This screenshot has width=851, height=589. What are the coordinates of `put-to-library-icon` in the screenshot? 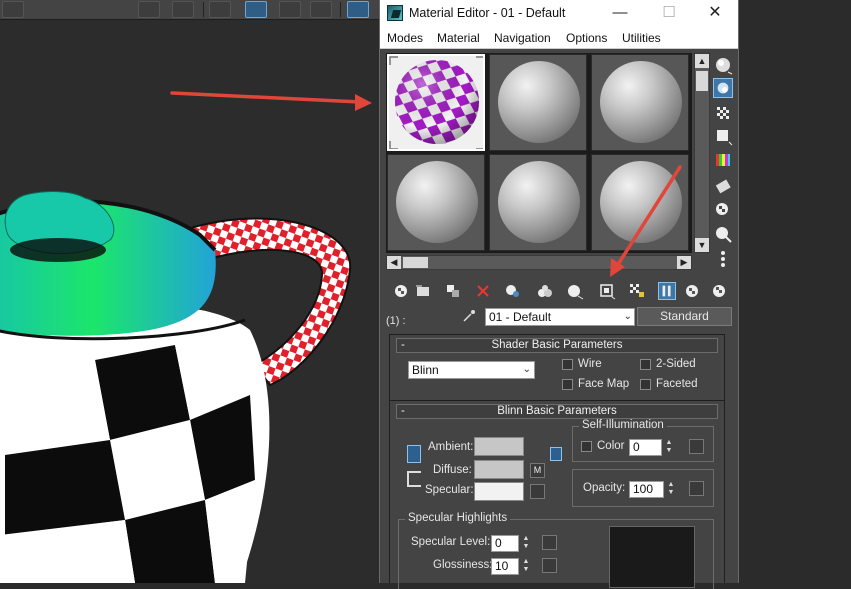 It's located at (545, 291).